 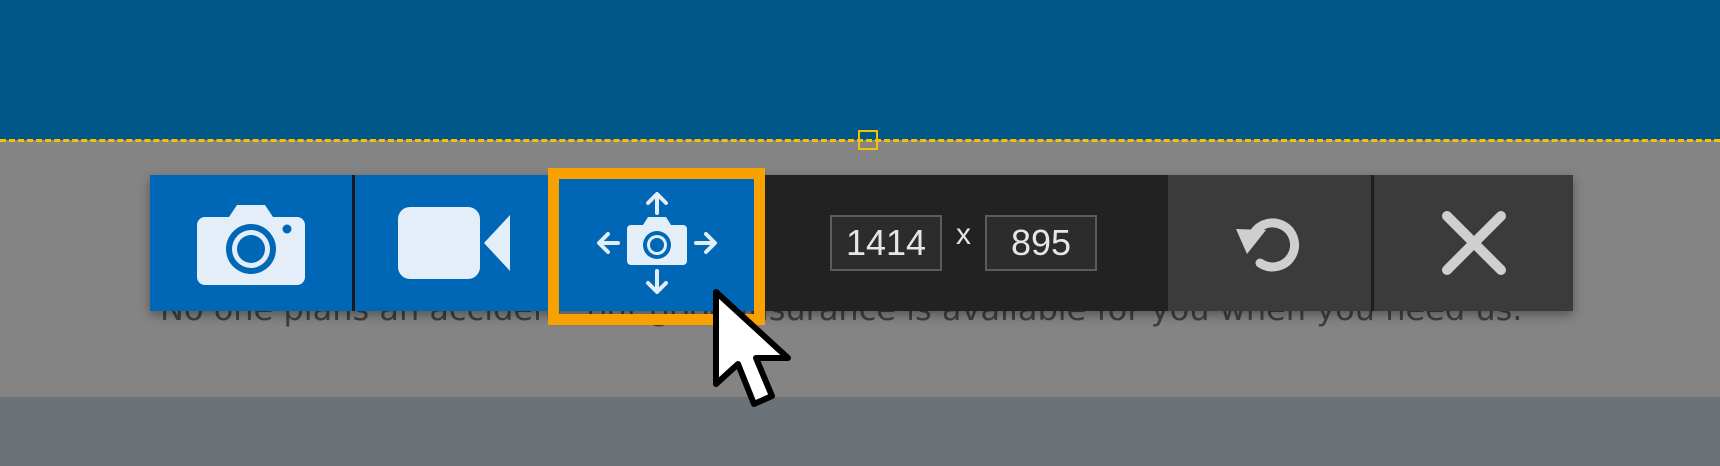 I want to click on page-footer-band, so click(x=860, y=431).